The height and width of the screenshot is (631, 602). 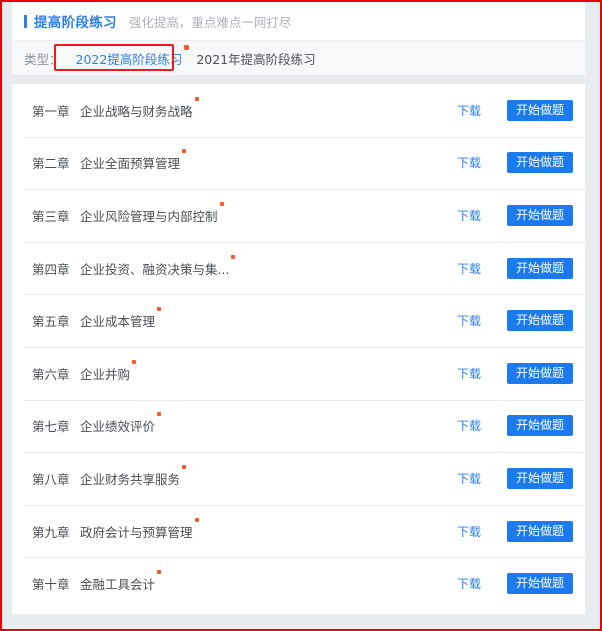 I want to click on chapter-title-text: 企业风险管理与内部控制, so click(x=149, y=216).